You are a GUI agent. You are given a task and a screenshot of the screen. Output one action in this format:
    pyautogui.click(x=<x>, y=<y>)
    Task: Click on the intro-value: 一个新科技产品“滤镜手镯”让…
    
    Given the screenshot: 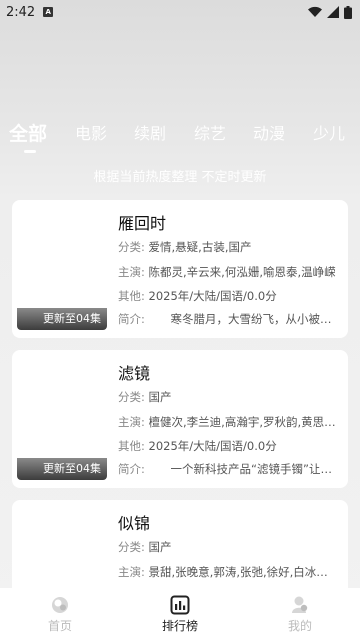 What is the action you would take?
    pyautogui.click(x=251, y=469)
    